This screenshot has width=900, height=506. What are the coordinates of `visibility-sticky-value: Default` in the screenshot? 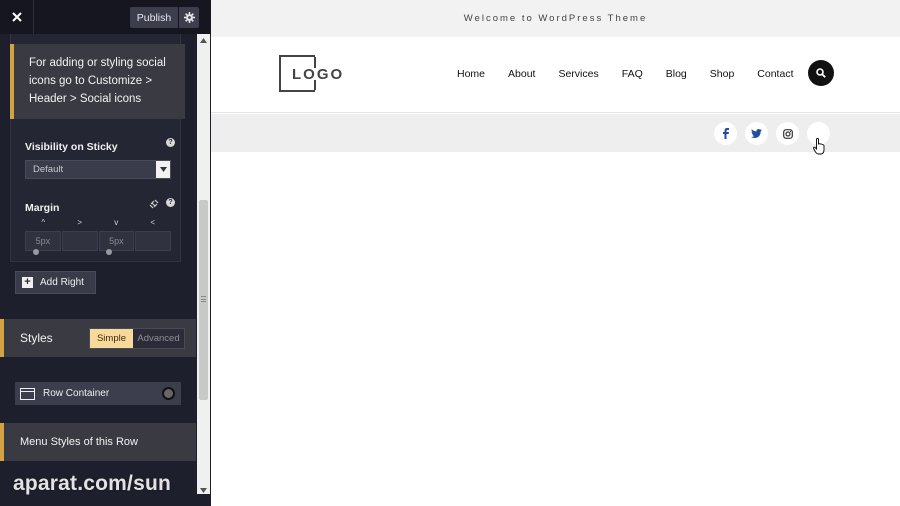 It's located at (48, 169).